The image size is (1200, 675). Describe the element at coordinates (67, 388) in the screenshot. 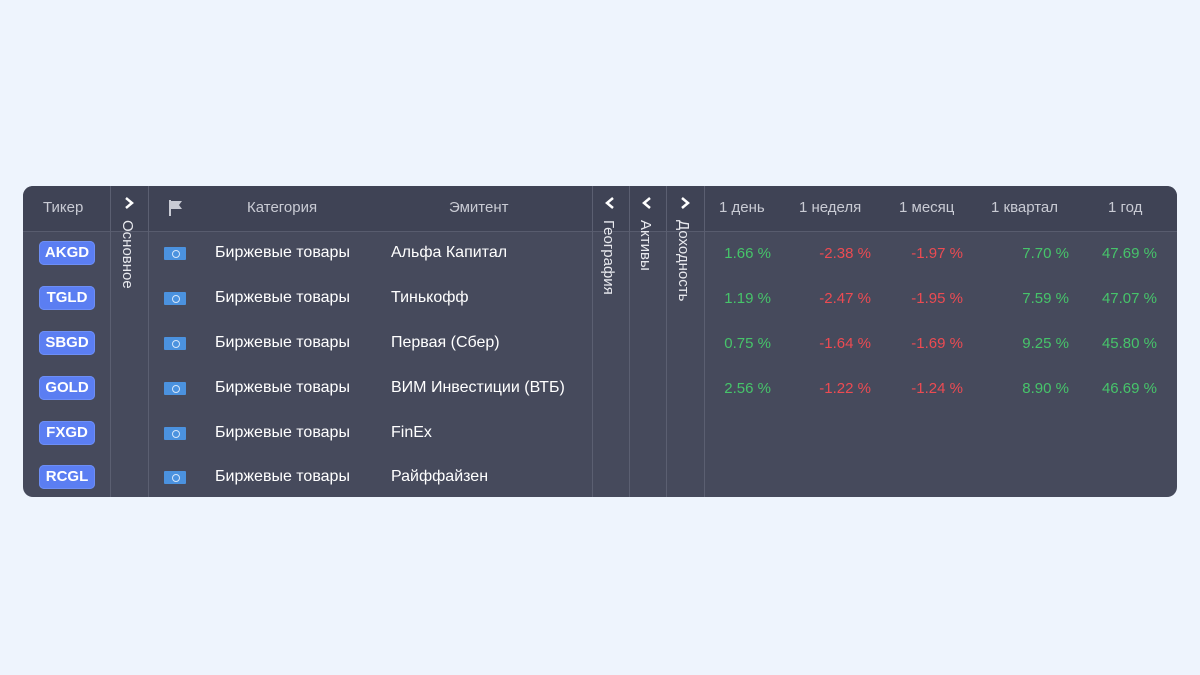

I see `ticker-badge: GOLD` at that location.